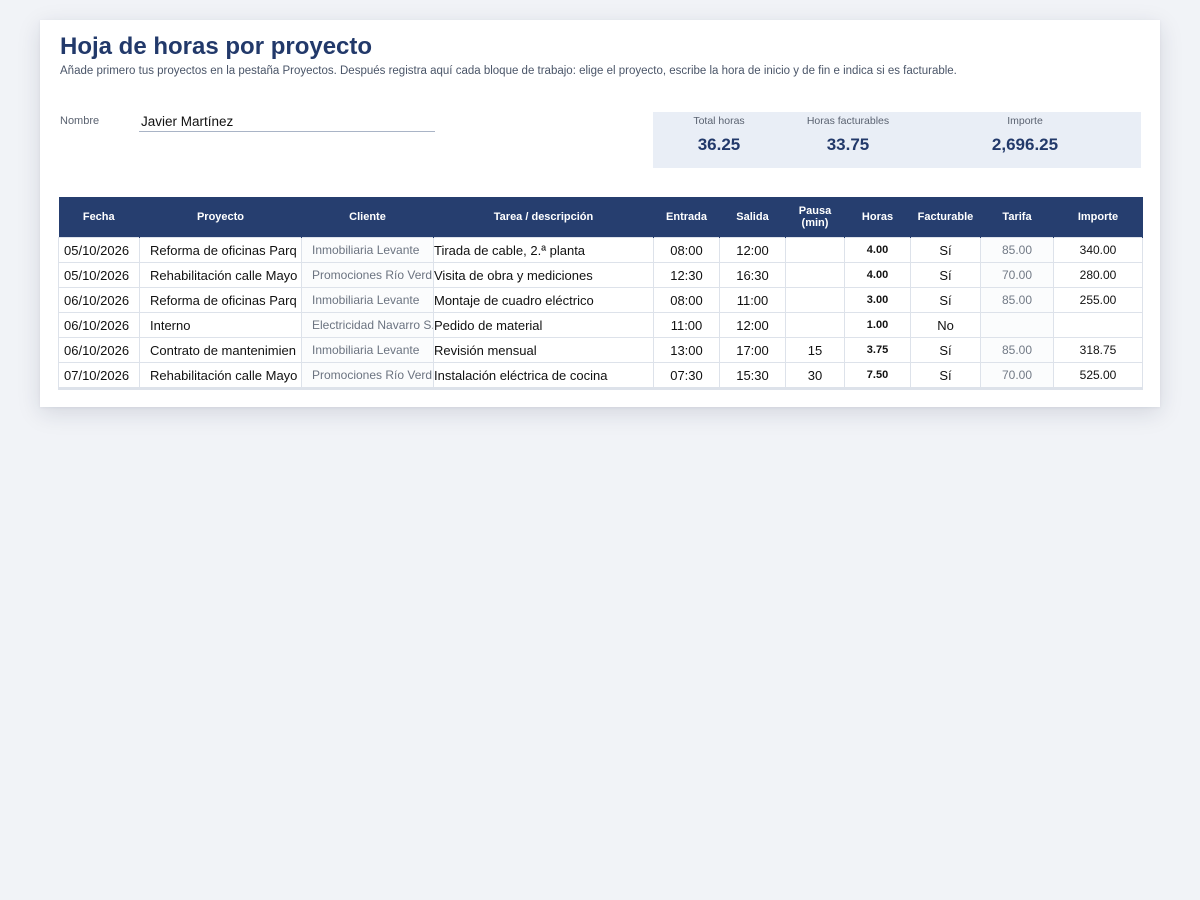 The image size is (1200, 900). I want to click on cell-facturable: No, so click(945, 325).